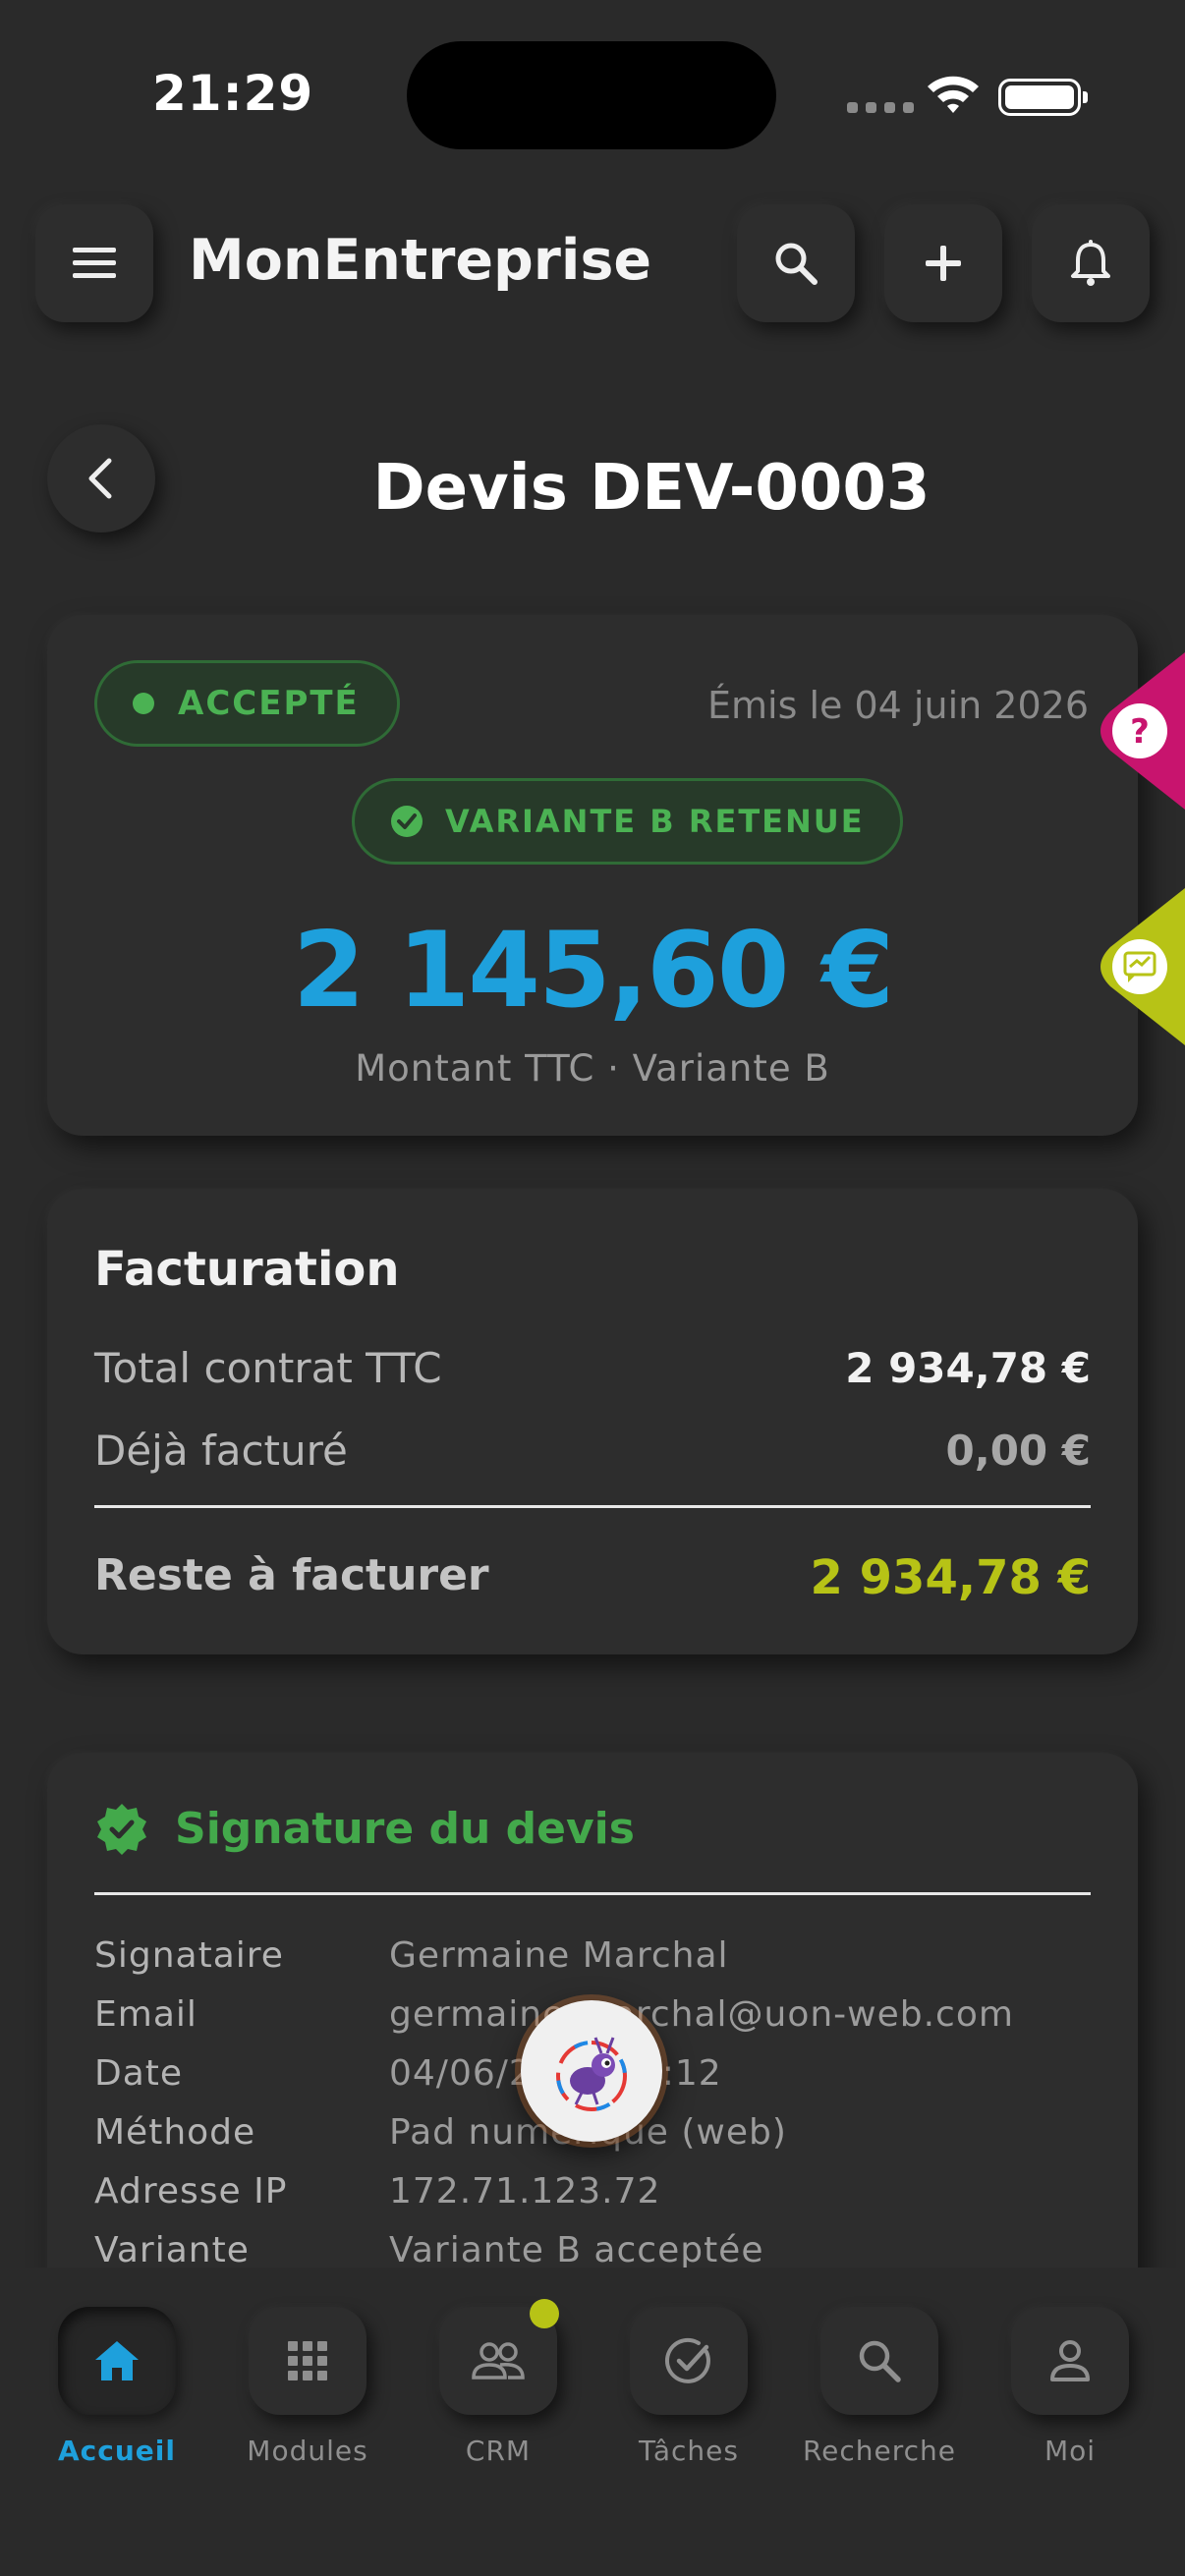 This screenshot has height=2576, width=1185. Describe the element at coordinates (701, 2014) in the screenshot. I see `signature-value: germaine.marchal@uon-web.com` at that location.